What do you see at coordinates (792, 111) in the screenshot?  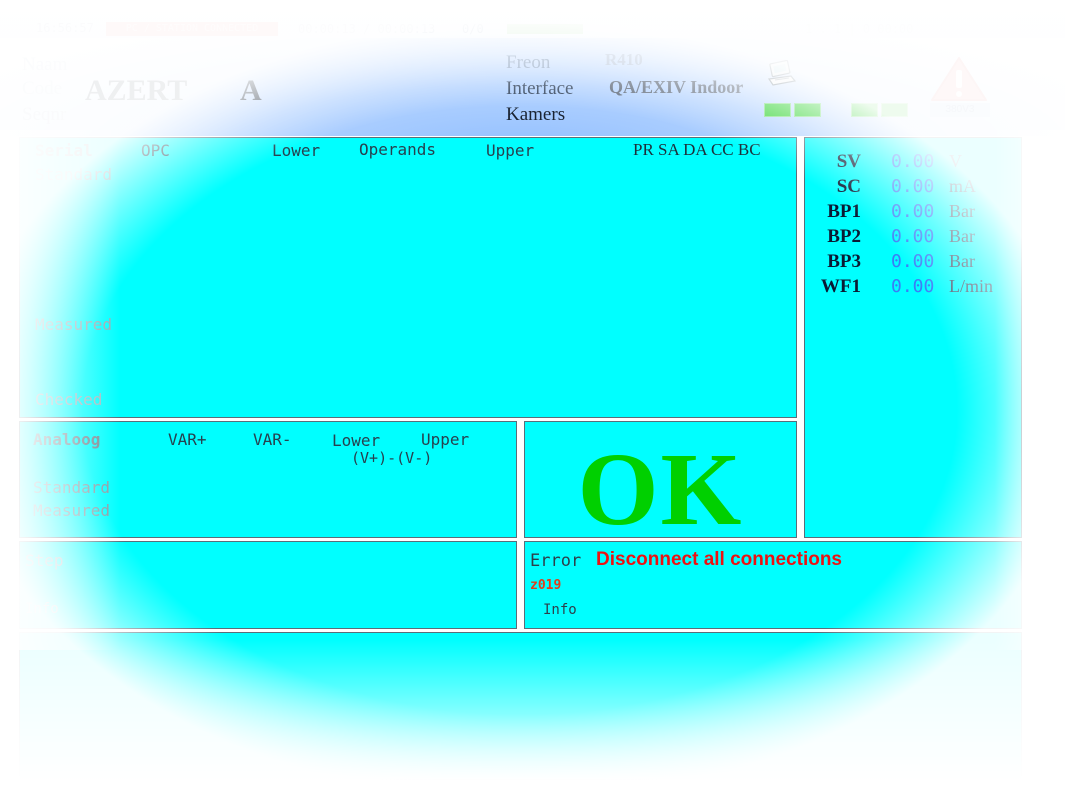 I see `chamber-leds-left` at bounding box center [792, 111].